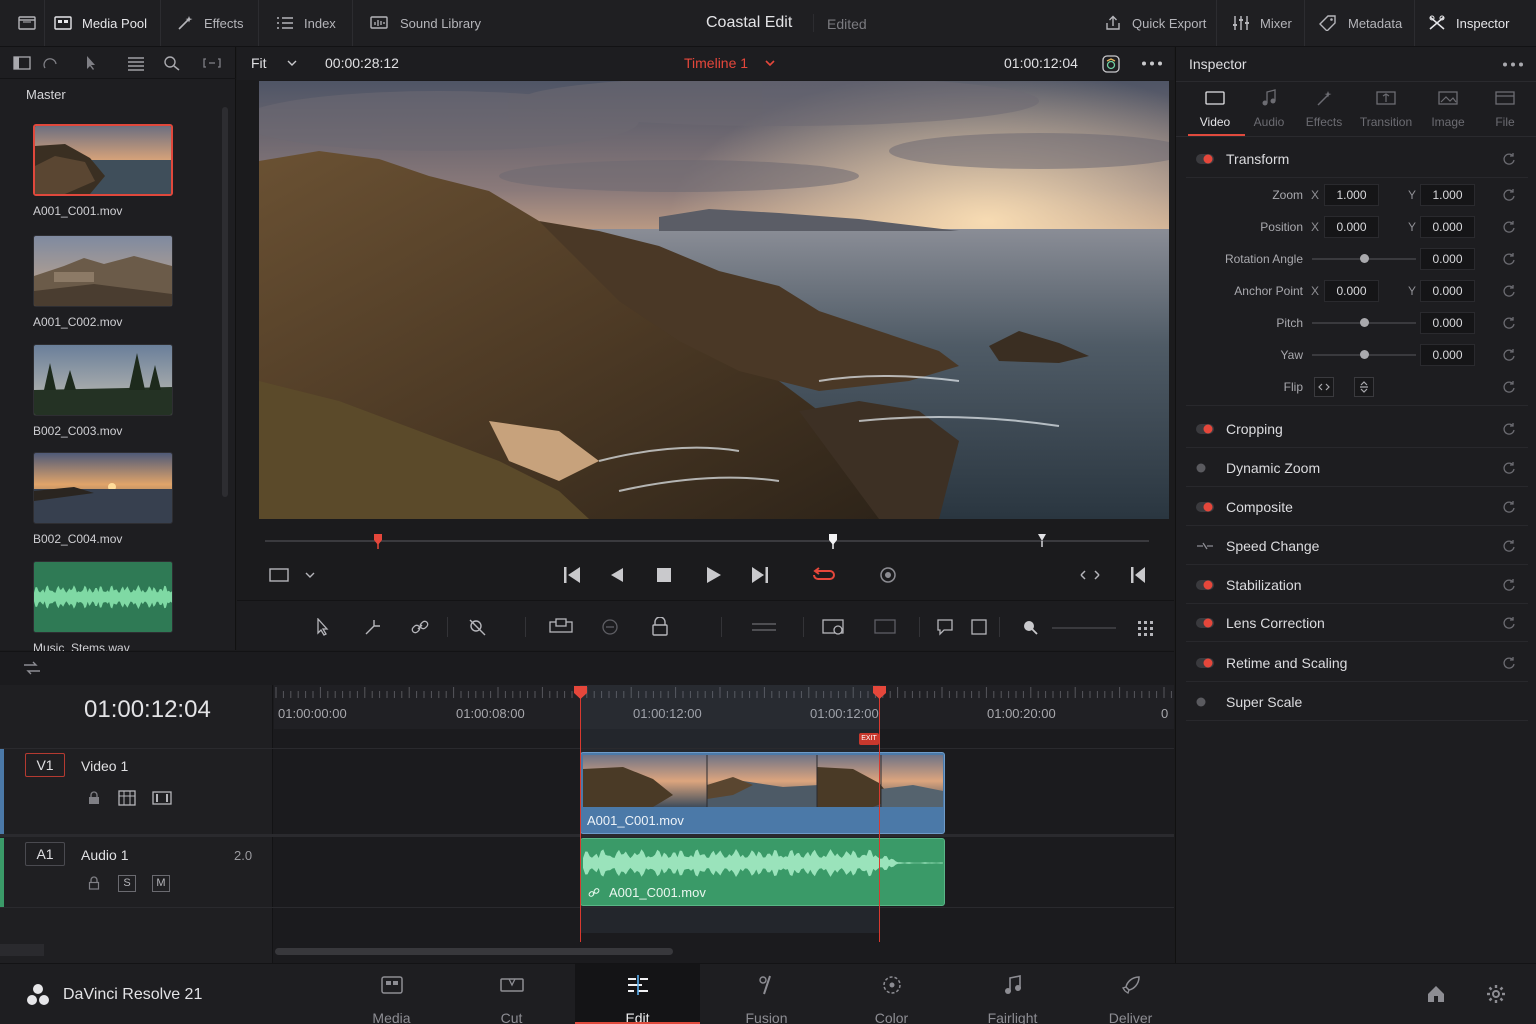 The height and width of the screenshot is (1024, 1536). Describe the element at coordinates (136, 63) in the screenshot. I see `list-view-icon` at that location.